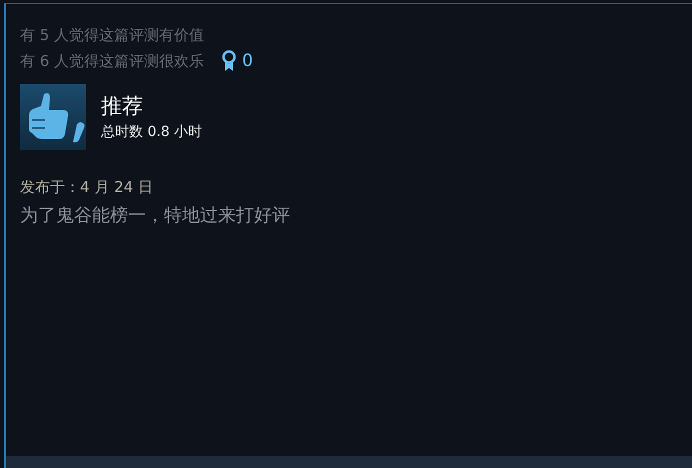  What do you see at coordinates (151, 132) in the screenshot?
I see `playtime: 总时数 0.8 小时` at bounding box center [151, 132].